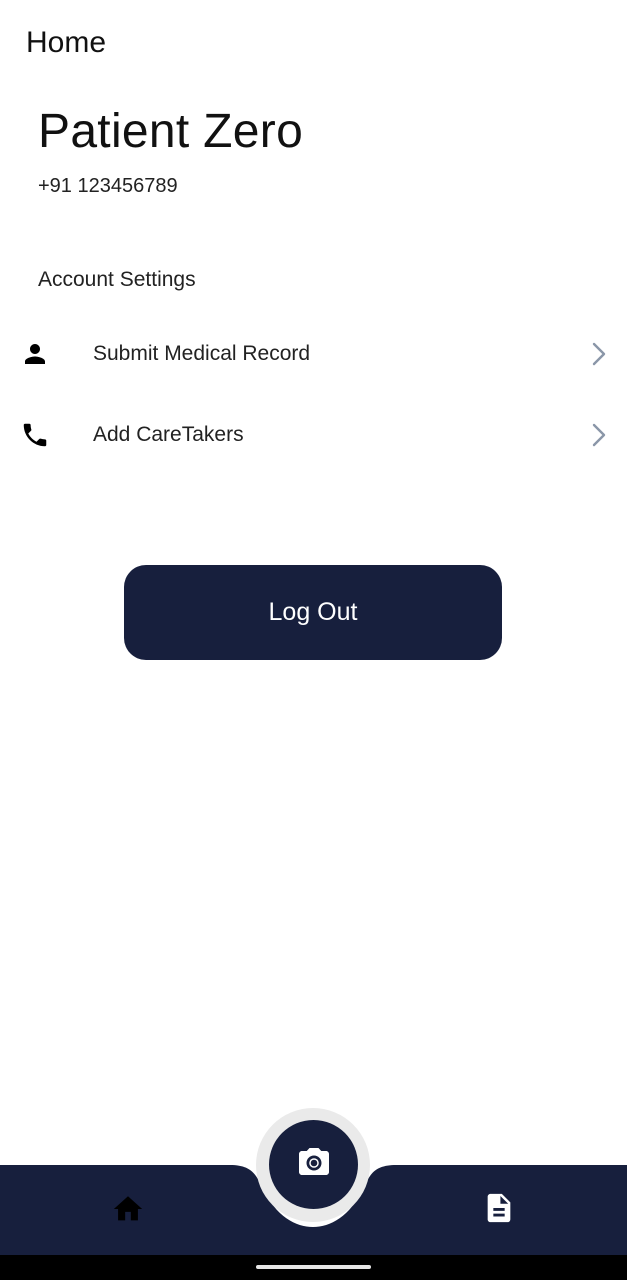 The width and height of the screenshot is (627, 1280). What do you see at coordinates (171, 131) in the screenshot?
I see `patient-name: Patient Zero` at bounding box center [171, 131].